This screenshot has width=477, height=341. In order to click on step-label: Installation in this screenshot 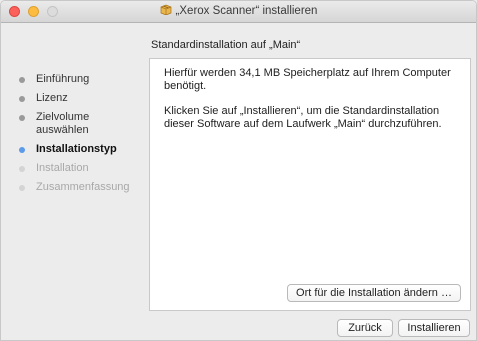, I will do `click(62, 168)`.